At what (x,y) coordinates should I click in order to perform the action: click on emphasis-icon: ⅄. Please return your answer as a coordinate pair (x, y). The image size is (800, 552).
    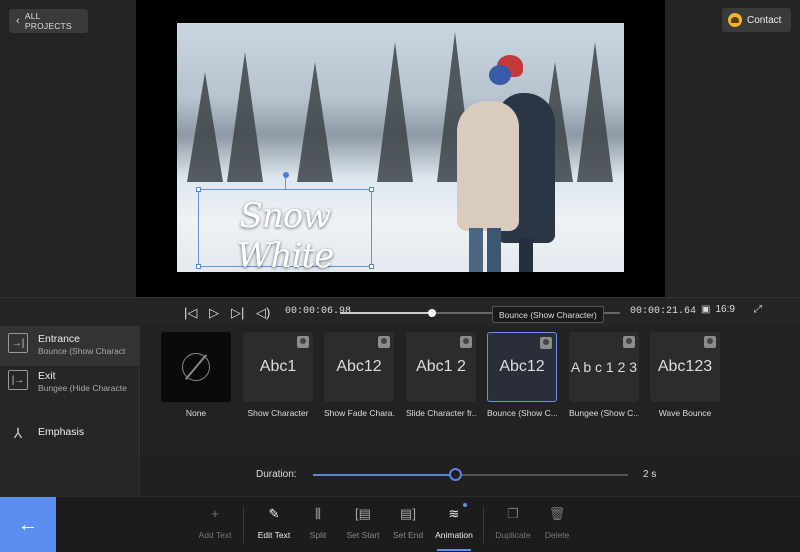
    Looking at the image, I should click on (18, 432).